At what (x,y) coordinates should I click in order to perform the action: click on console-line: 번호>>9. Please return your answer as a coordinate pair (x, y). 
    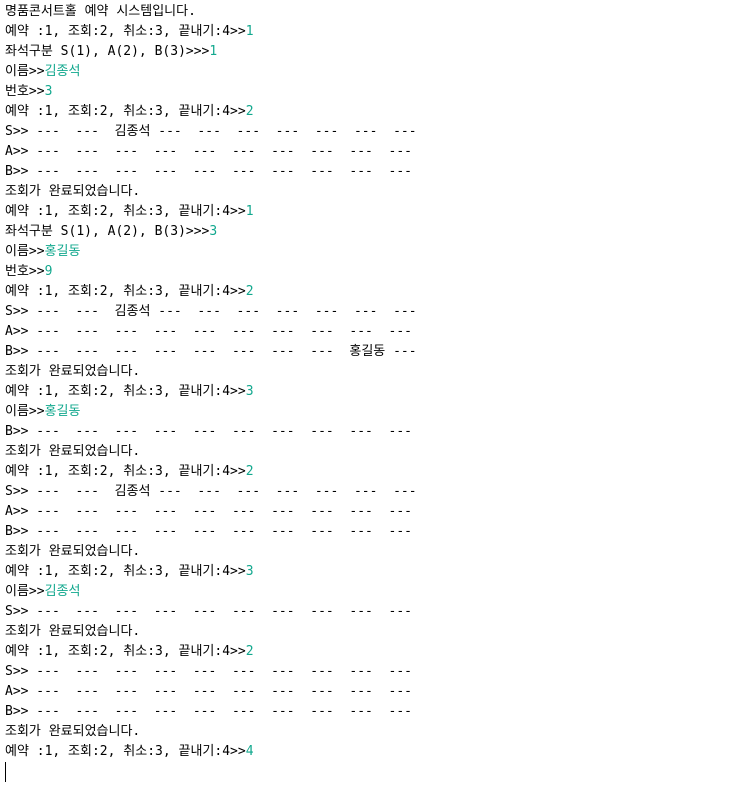
    Looking at the image, I should click on (374, 272).